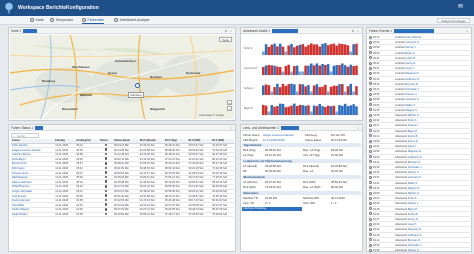 This screenshot has height=254, width=474. Describe the element at coordinates (30, 31) in the screenshot. I see `vehicle-filter-chip` at that location.